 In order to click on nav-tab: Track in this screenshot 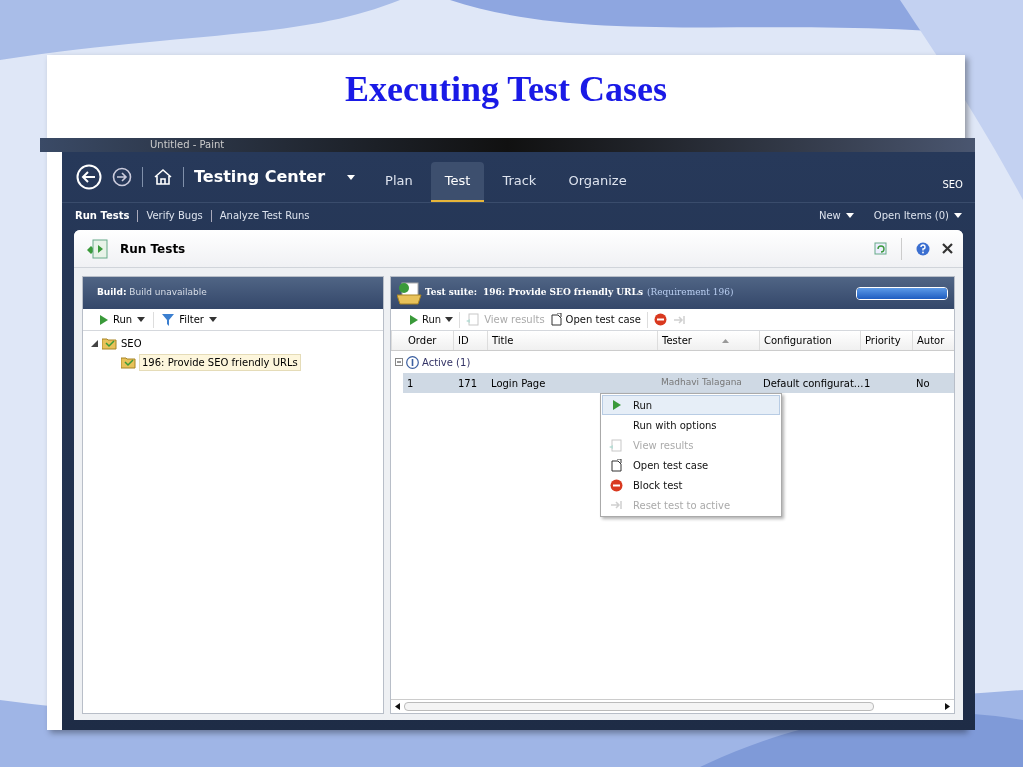, I will do `click(519, 182)`.